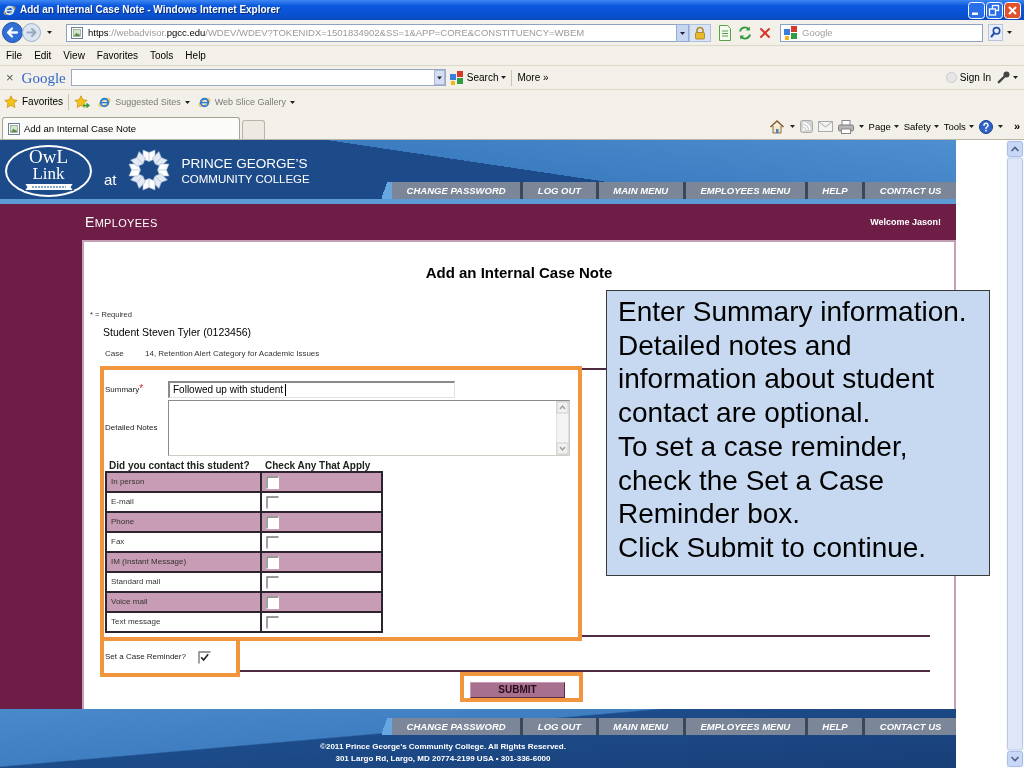  Describe the element at coordinates (517, 690) in the screenshot. I see `submit-button: SUBMIT` at that location.